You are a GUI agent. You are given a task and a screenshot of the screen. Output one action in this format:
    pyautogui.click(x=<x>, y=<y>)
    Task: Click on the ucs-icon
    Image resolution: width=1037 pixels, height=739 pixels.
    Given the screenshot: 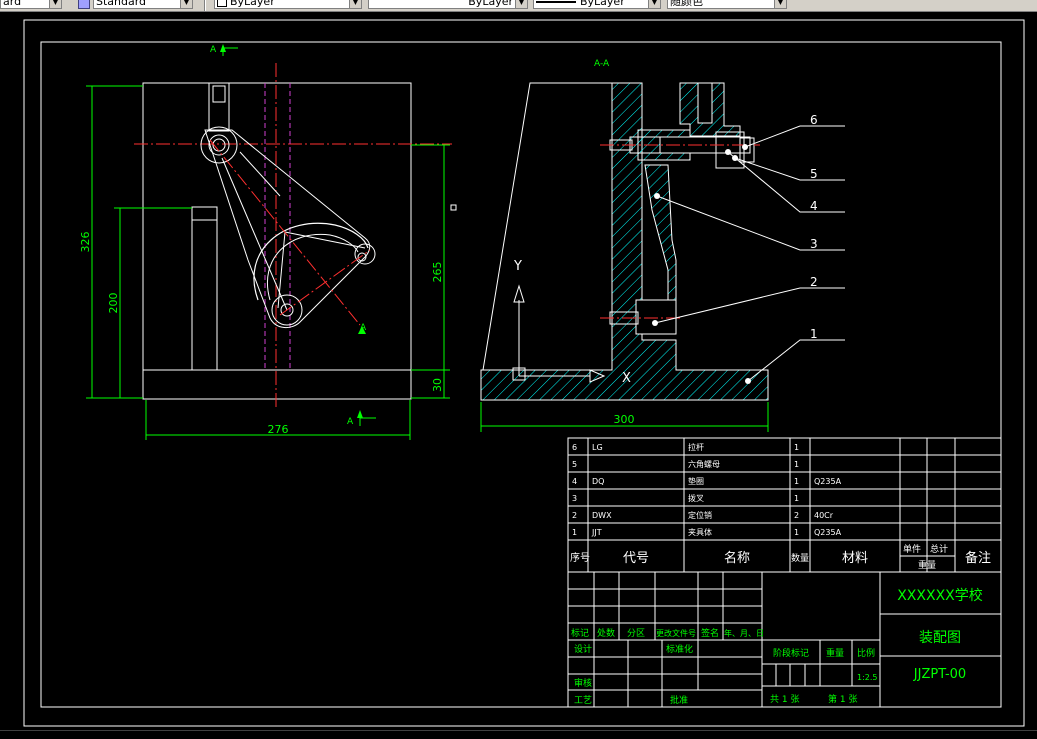 What is the action you would take?
    pyautogui.click(x=559, y=333)
    